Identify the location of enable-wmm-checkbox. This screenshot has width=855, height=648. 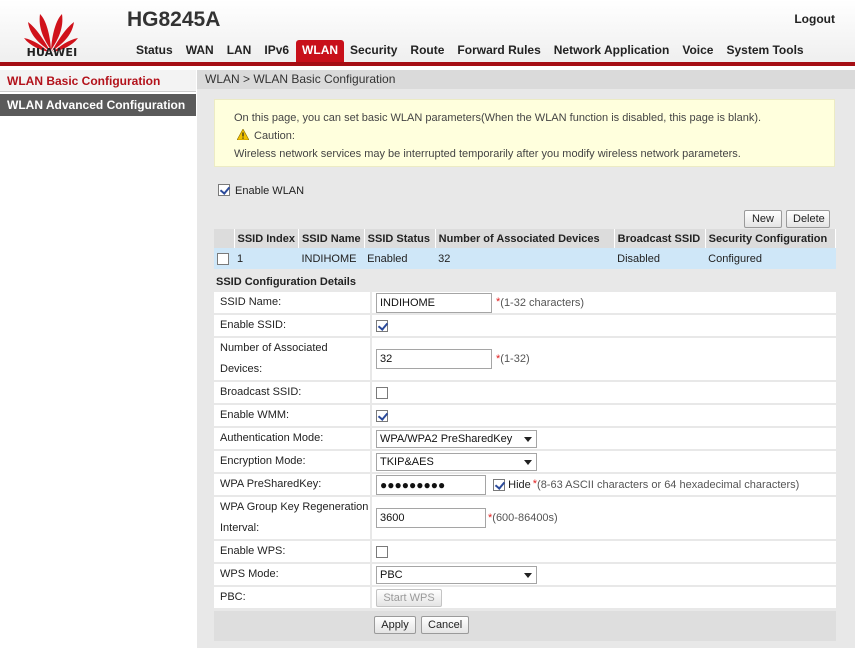
(382, 415).